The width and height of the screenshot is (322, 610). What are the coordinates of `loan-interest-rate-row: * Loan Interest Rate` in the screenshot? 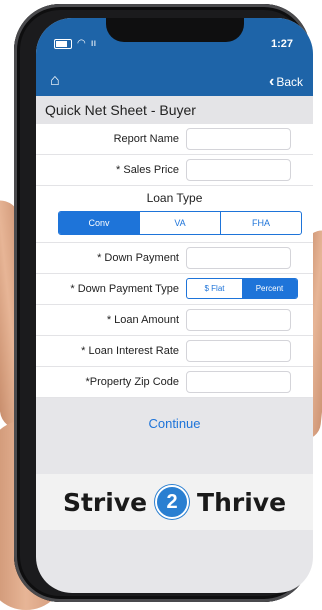 It's located at (174, 351).